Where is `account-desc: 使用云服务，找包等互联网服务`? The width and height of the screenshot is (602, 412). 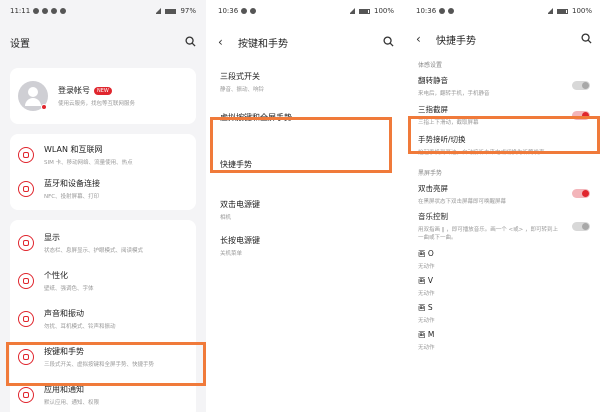
account-desc: 使用云服务，找包等互联网服务 is located at coordinates (97, 104).